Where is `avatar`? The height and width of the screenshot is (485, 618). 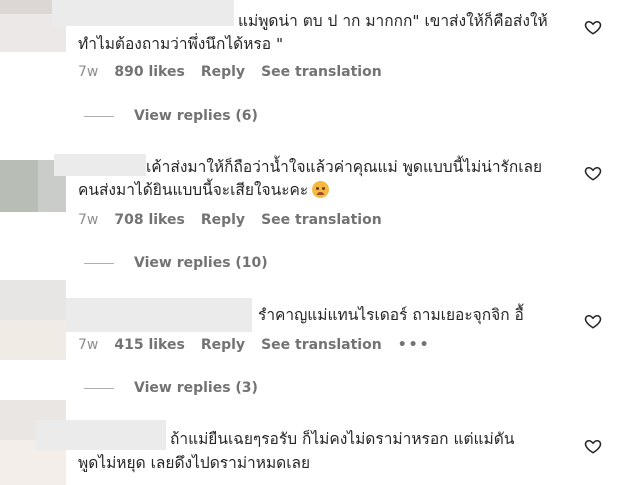
avatar is located at coordinates (33, 320).